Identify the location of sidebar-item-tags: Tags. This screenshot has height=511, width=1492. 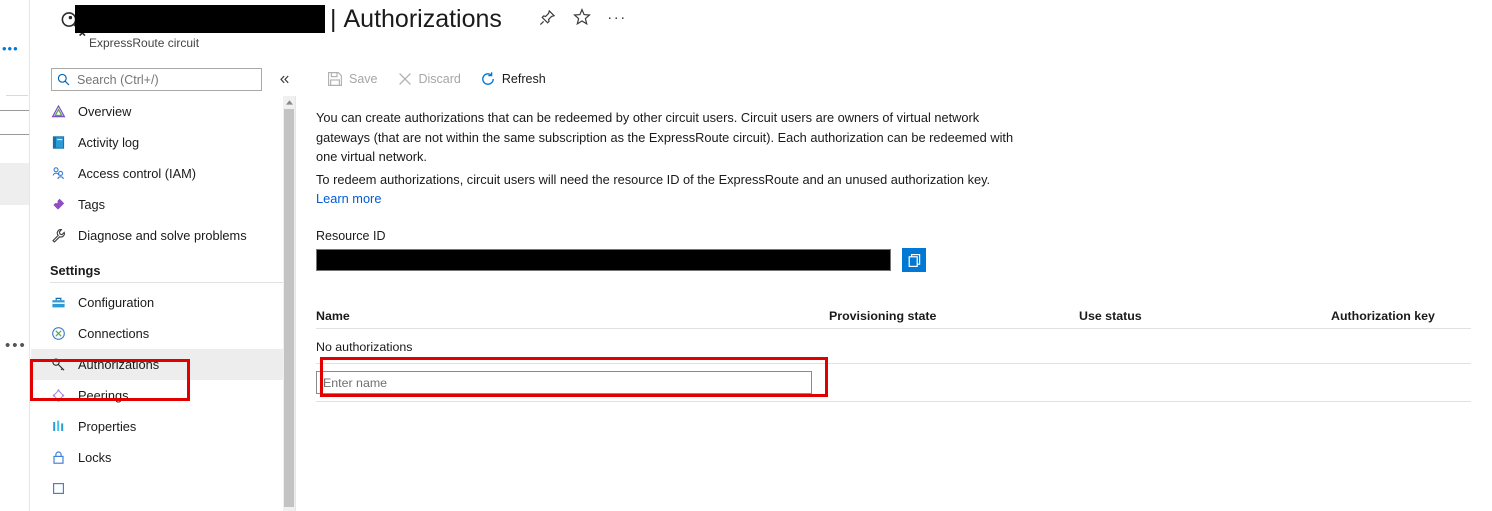
(162, 204).